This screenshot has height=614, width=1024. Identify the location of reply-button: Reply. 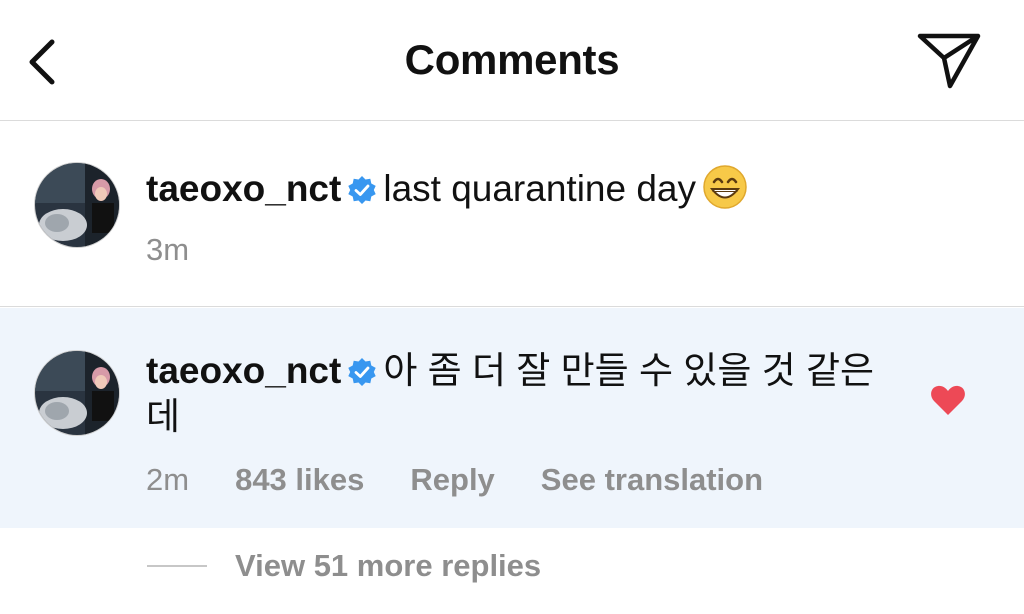
(452, 480).